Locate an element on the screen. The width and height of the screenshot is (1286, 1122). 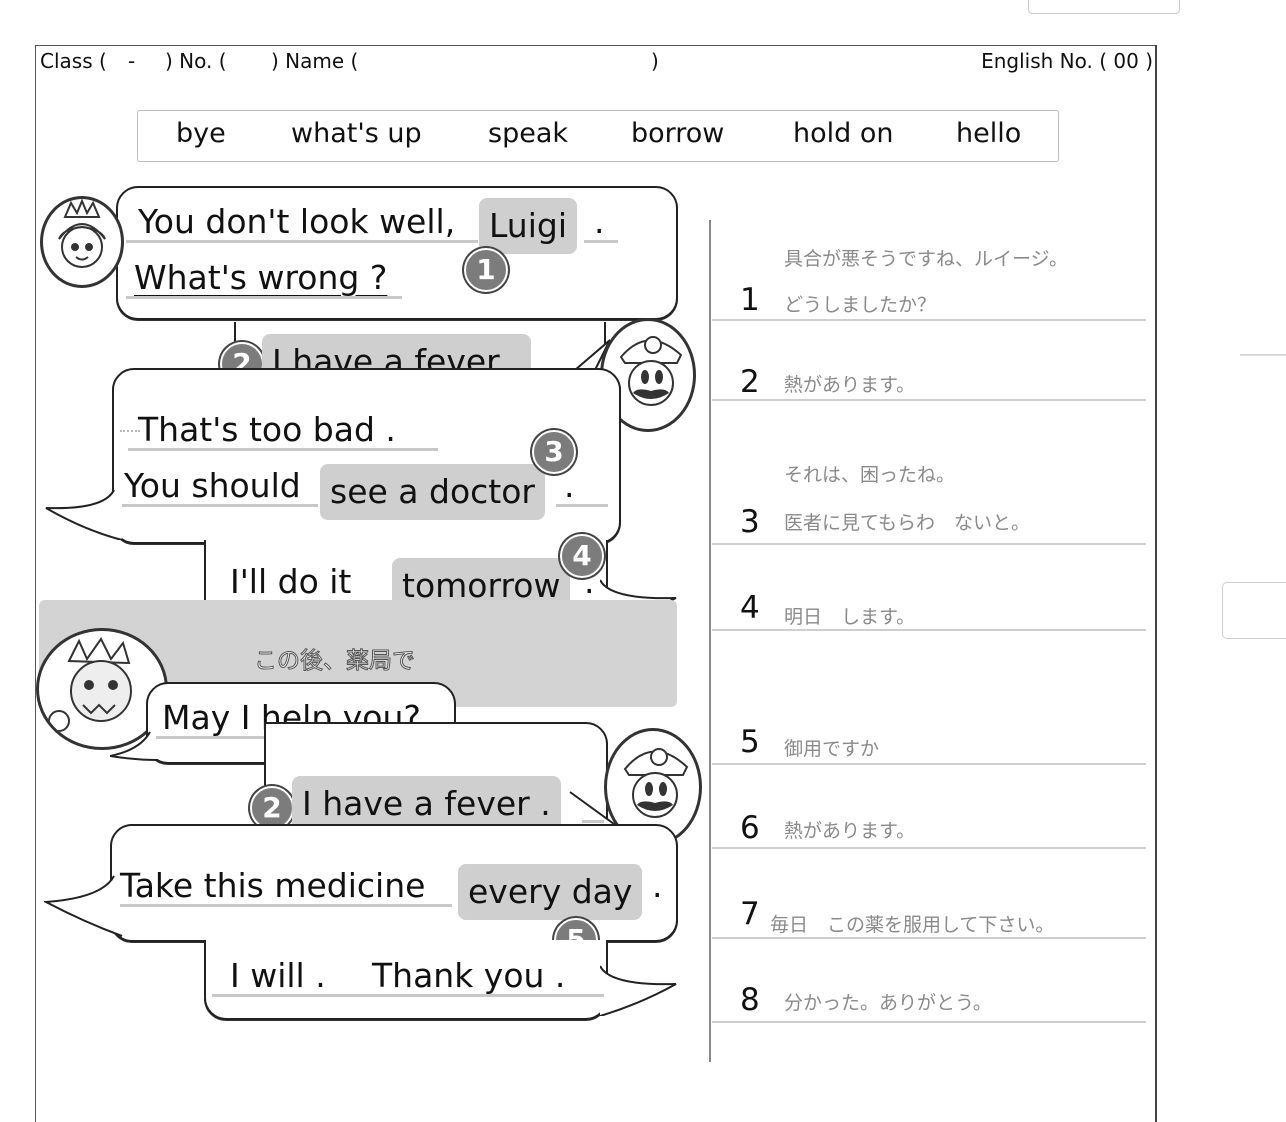
dotted-line is located at coordinates (130, 431).